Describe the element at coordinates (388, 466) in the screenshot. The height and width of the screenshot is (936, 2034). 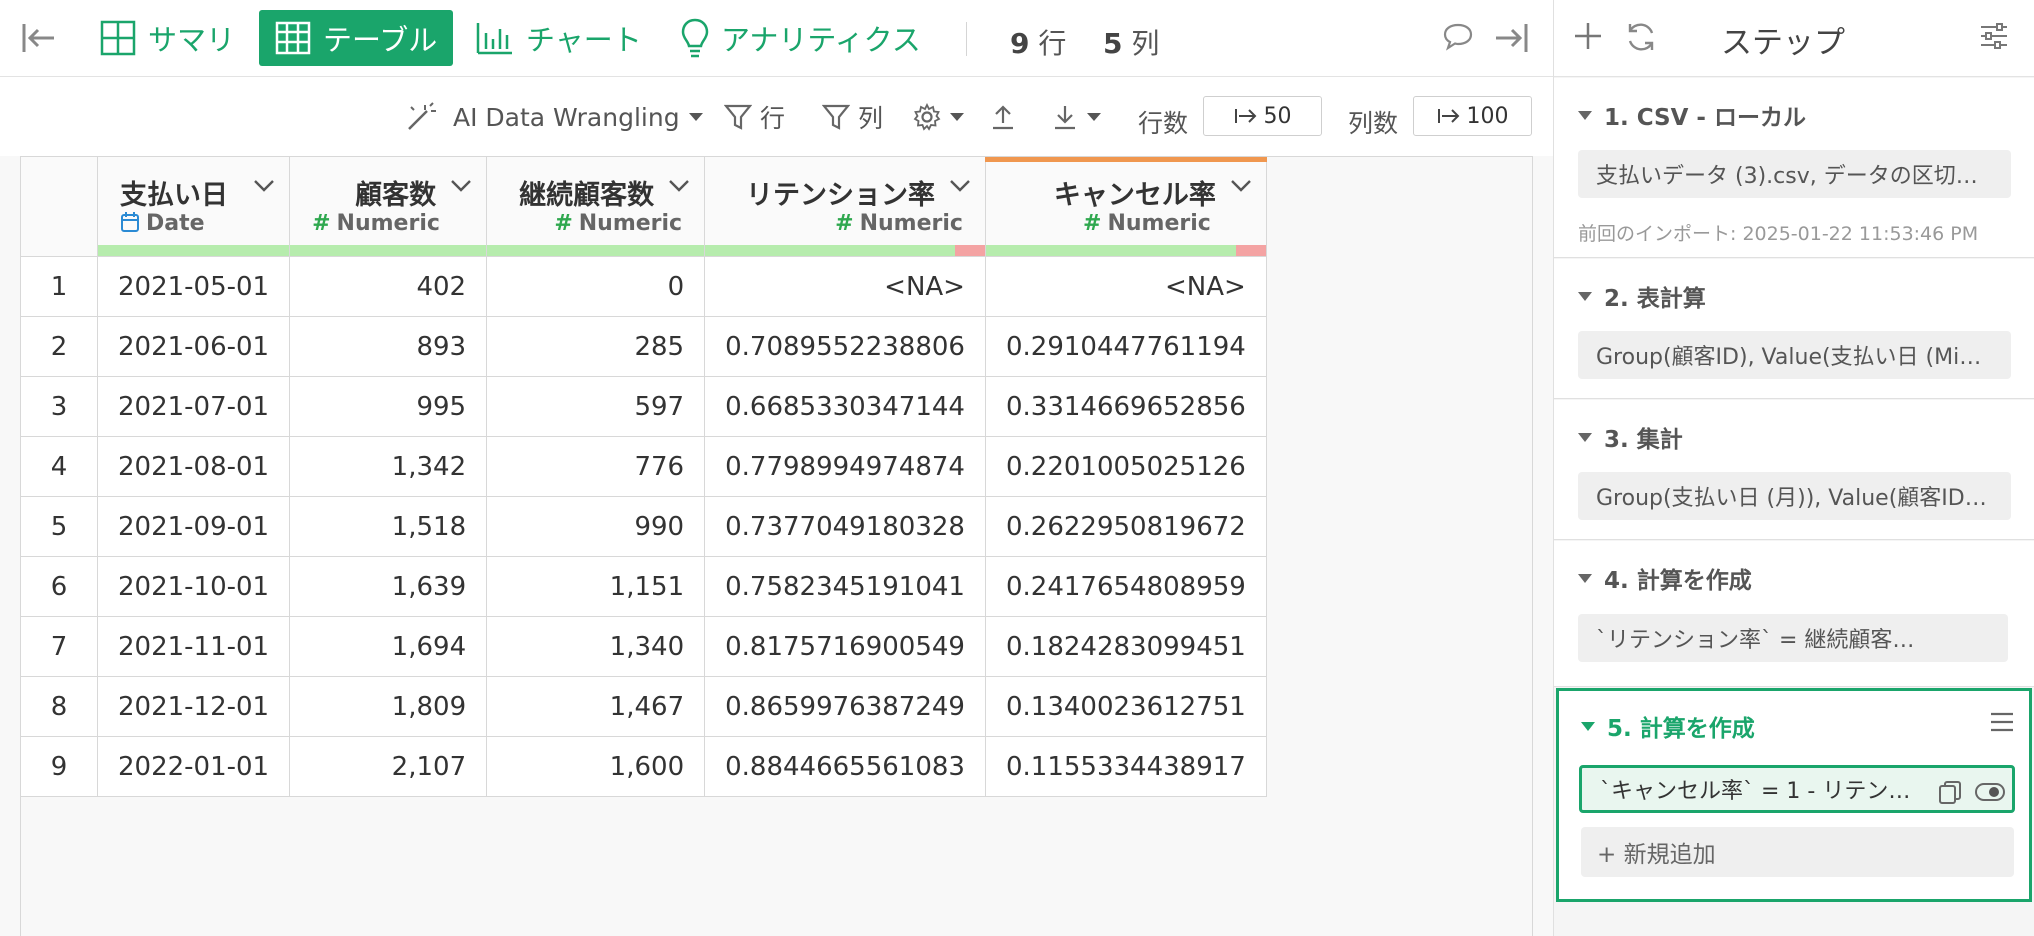
I see `cell-customers: 1,342` at that location.